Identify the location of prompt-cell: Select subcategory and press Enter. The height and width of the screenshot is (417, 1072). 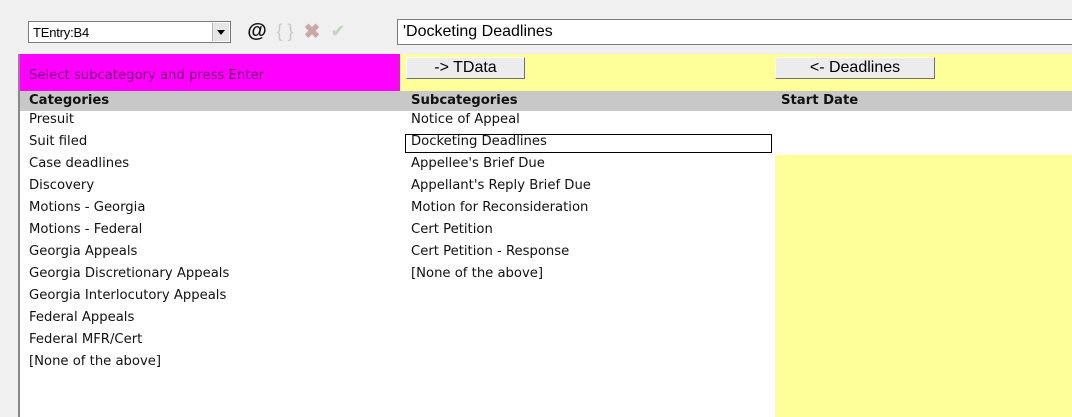
(210, 72).